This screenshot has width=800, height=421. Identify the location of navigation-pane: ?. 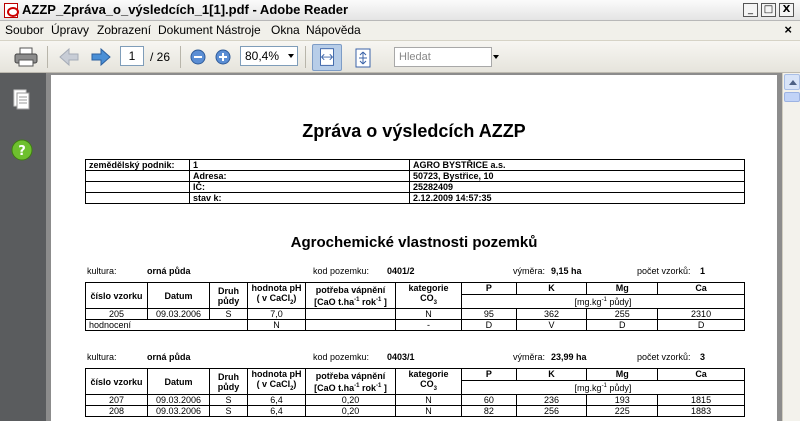
(23, 247).